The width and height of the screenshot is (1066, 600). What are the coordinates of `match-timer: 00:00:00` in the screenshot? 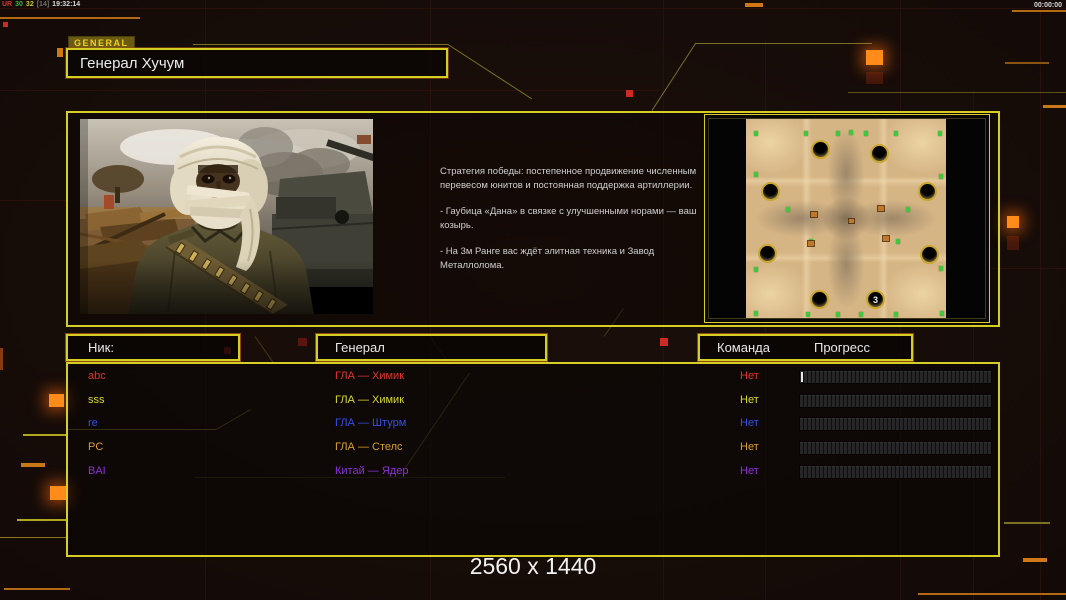 It's located at (1047, 5).